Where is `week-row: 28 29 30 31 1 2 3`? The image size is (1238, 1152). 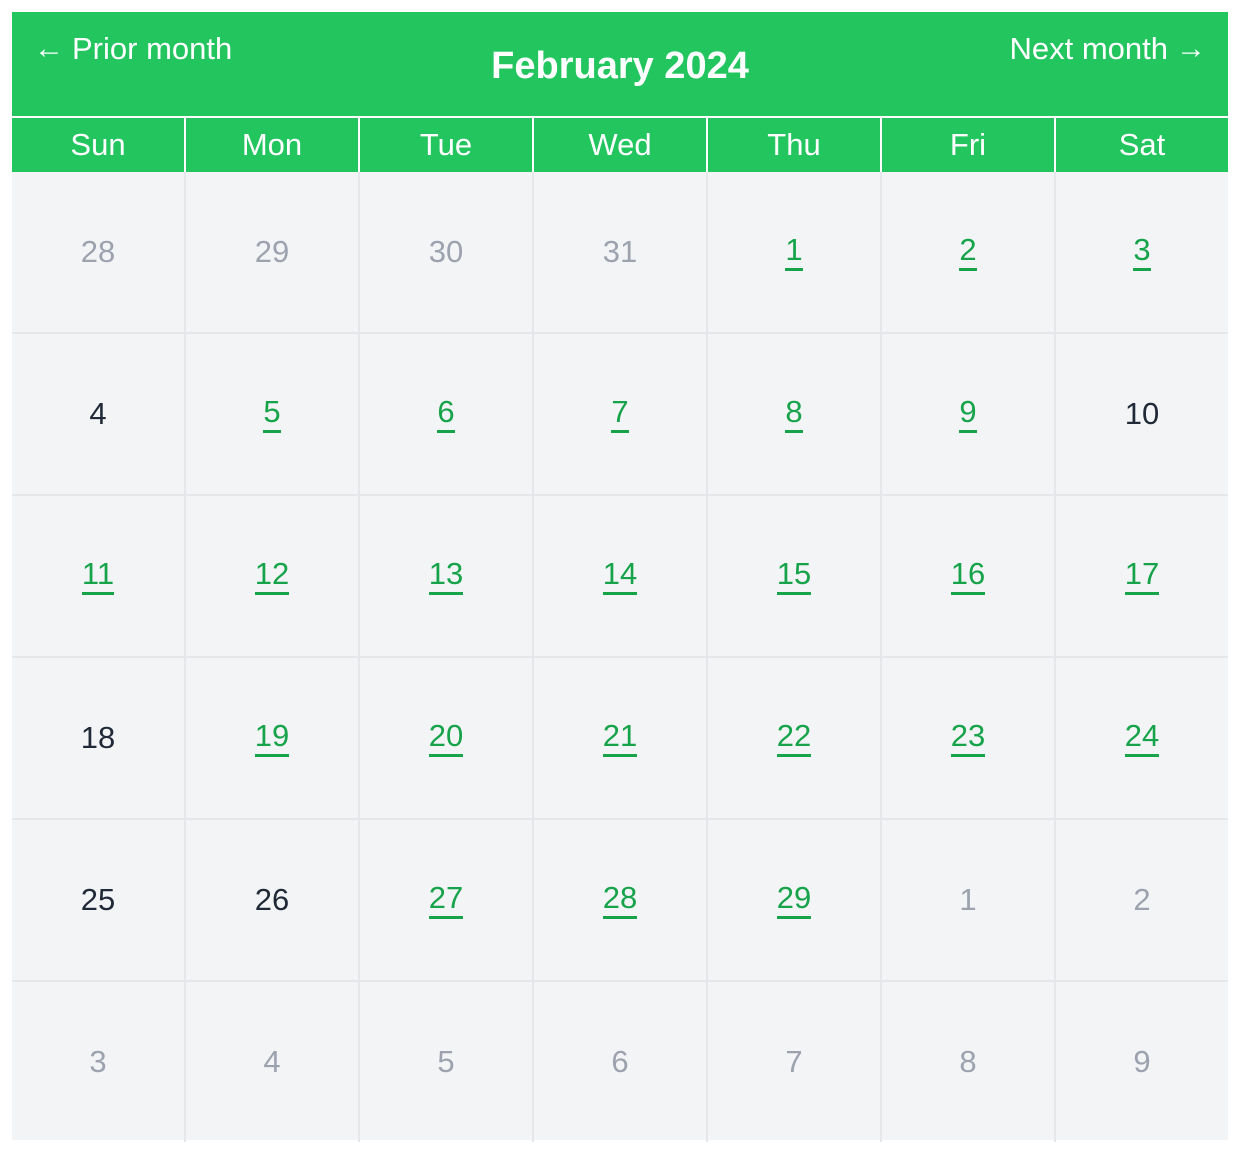
week-row: 28 29 30 31 1 2 3 is located at coordinates (620, 252).